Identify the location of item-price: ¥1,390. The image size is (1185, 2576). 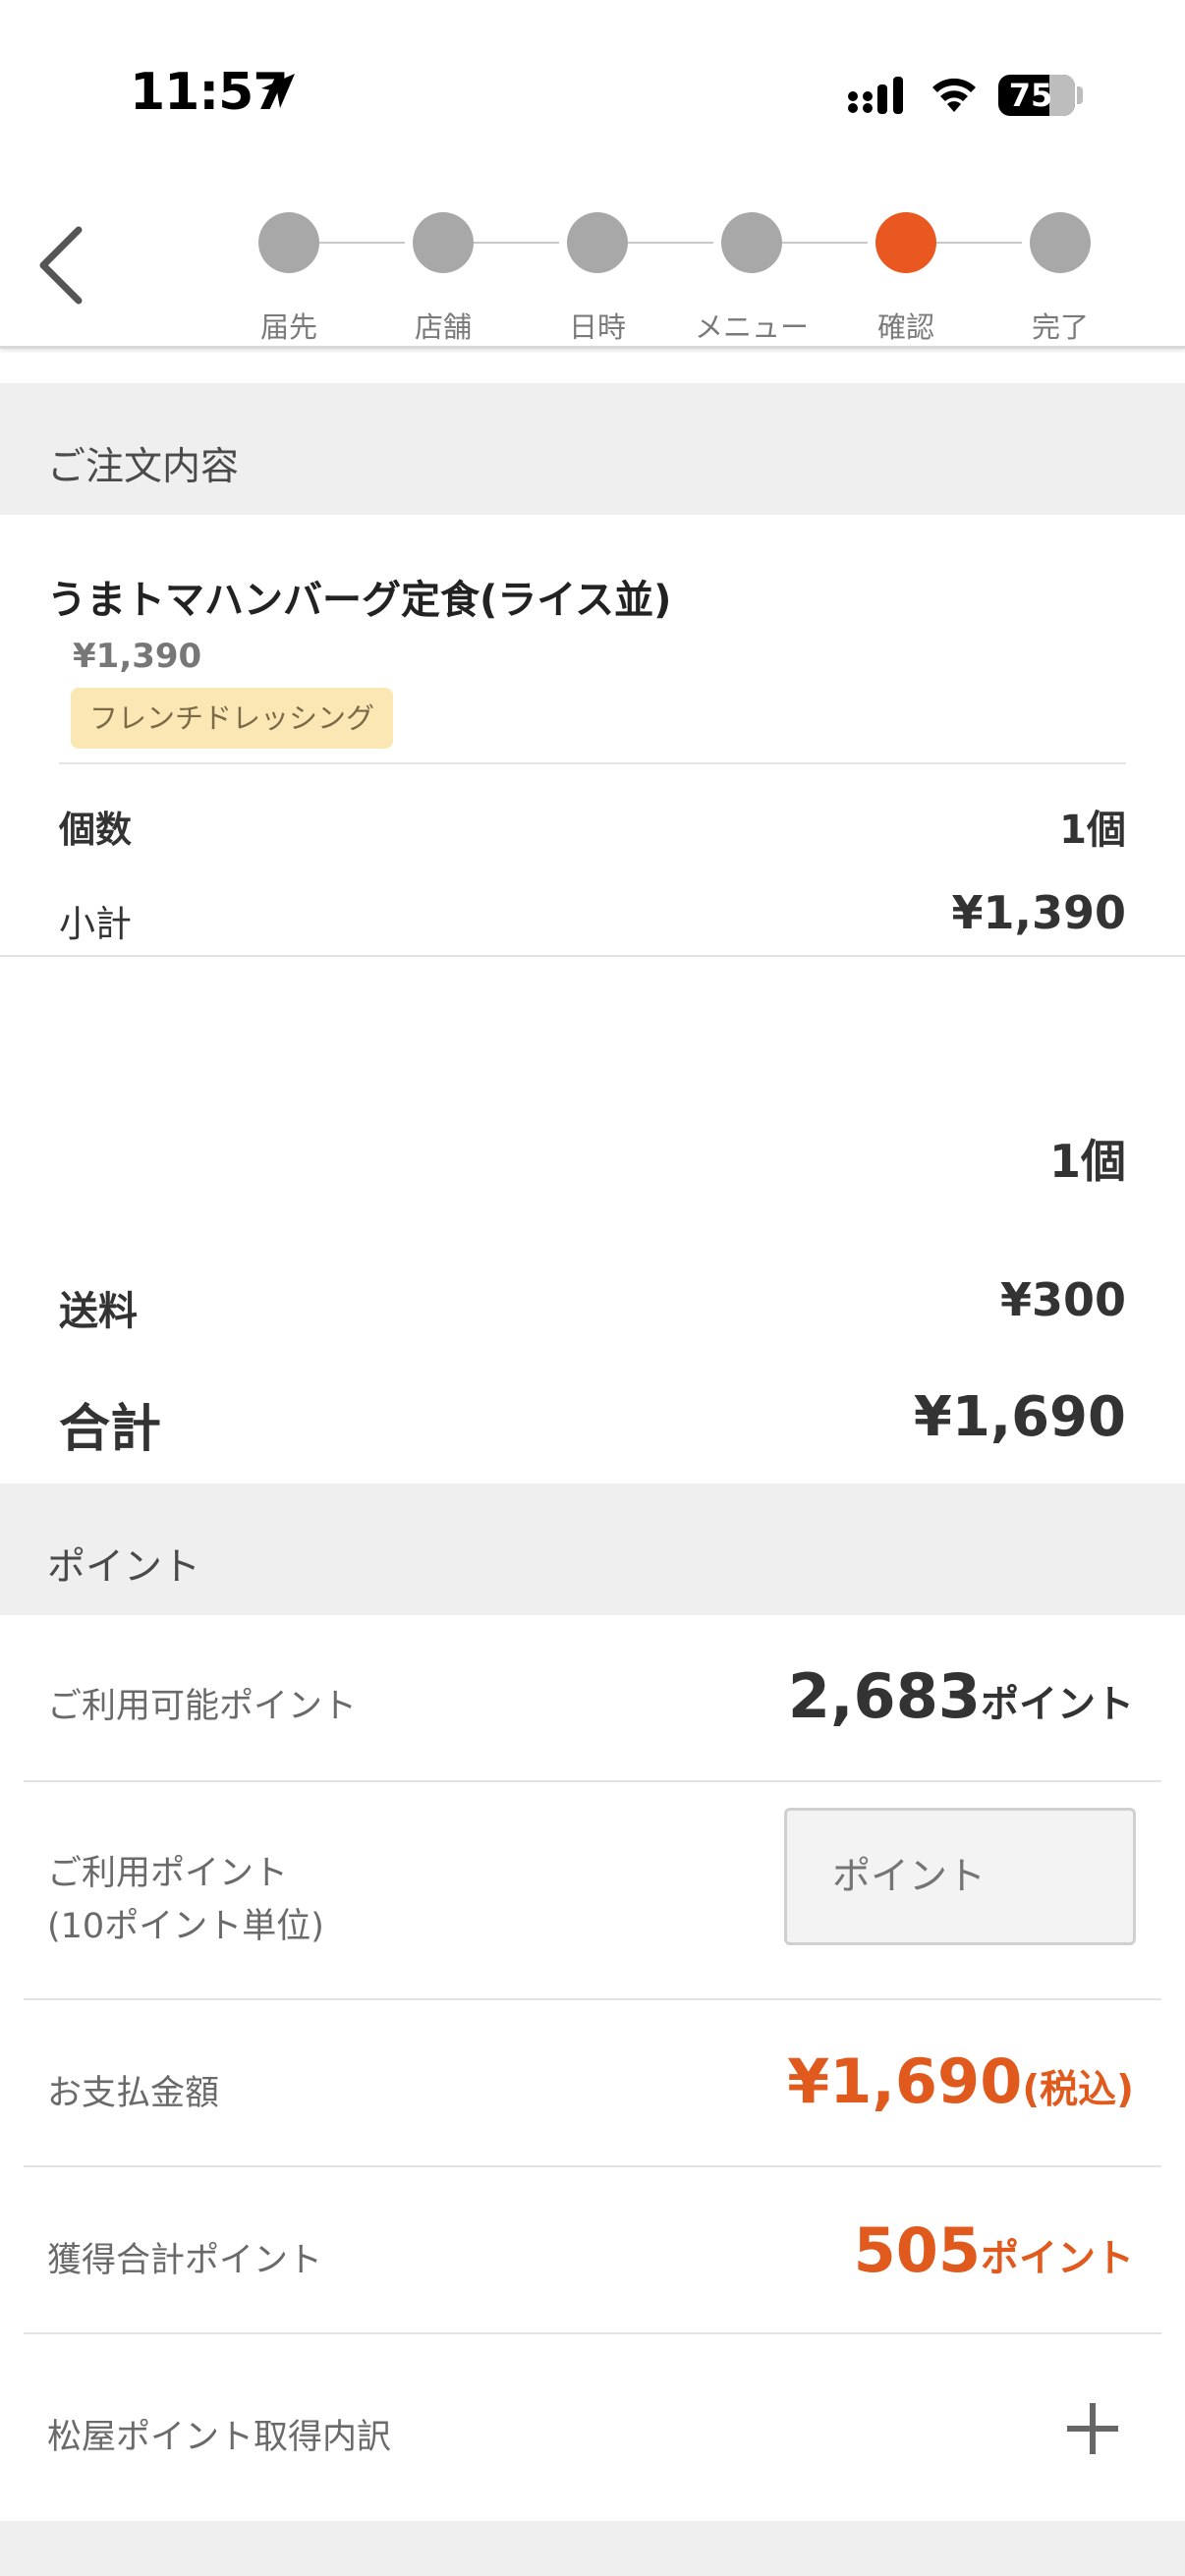
(137, 656).